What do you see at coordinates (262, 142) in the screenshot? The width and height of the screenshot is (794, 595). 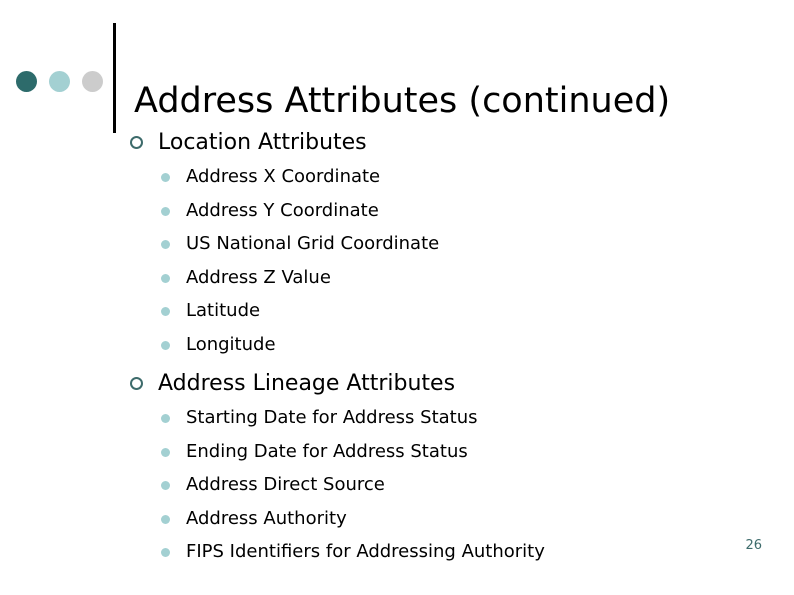 I see `section-heading-label: Location Attributes` at bounding box center [262, 142].